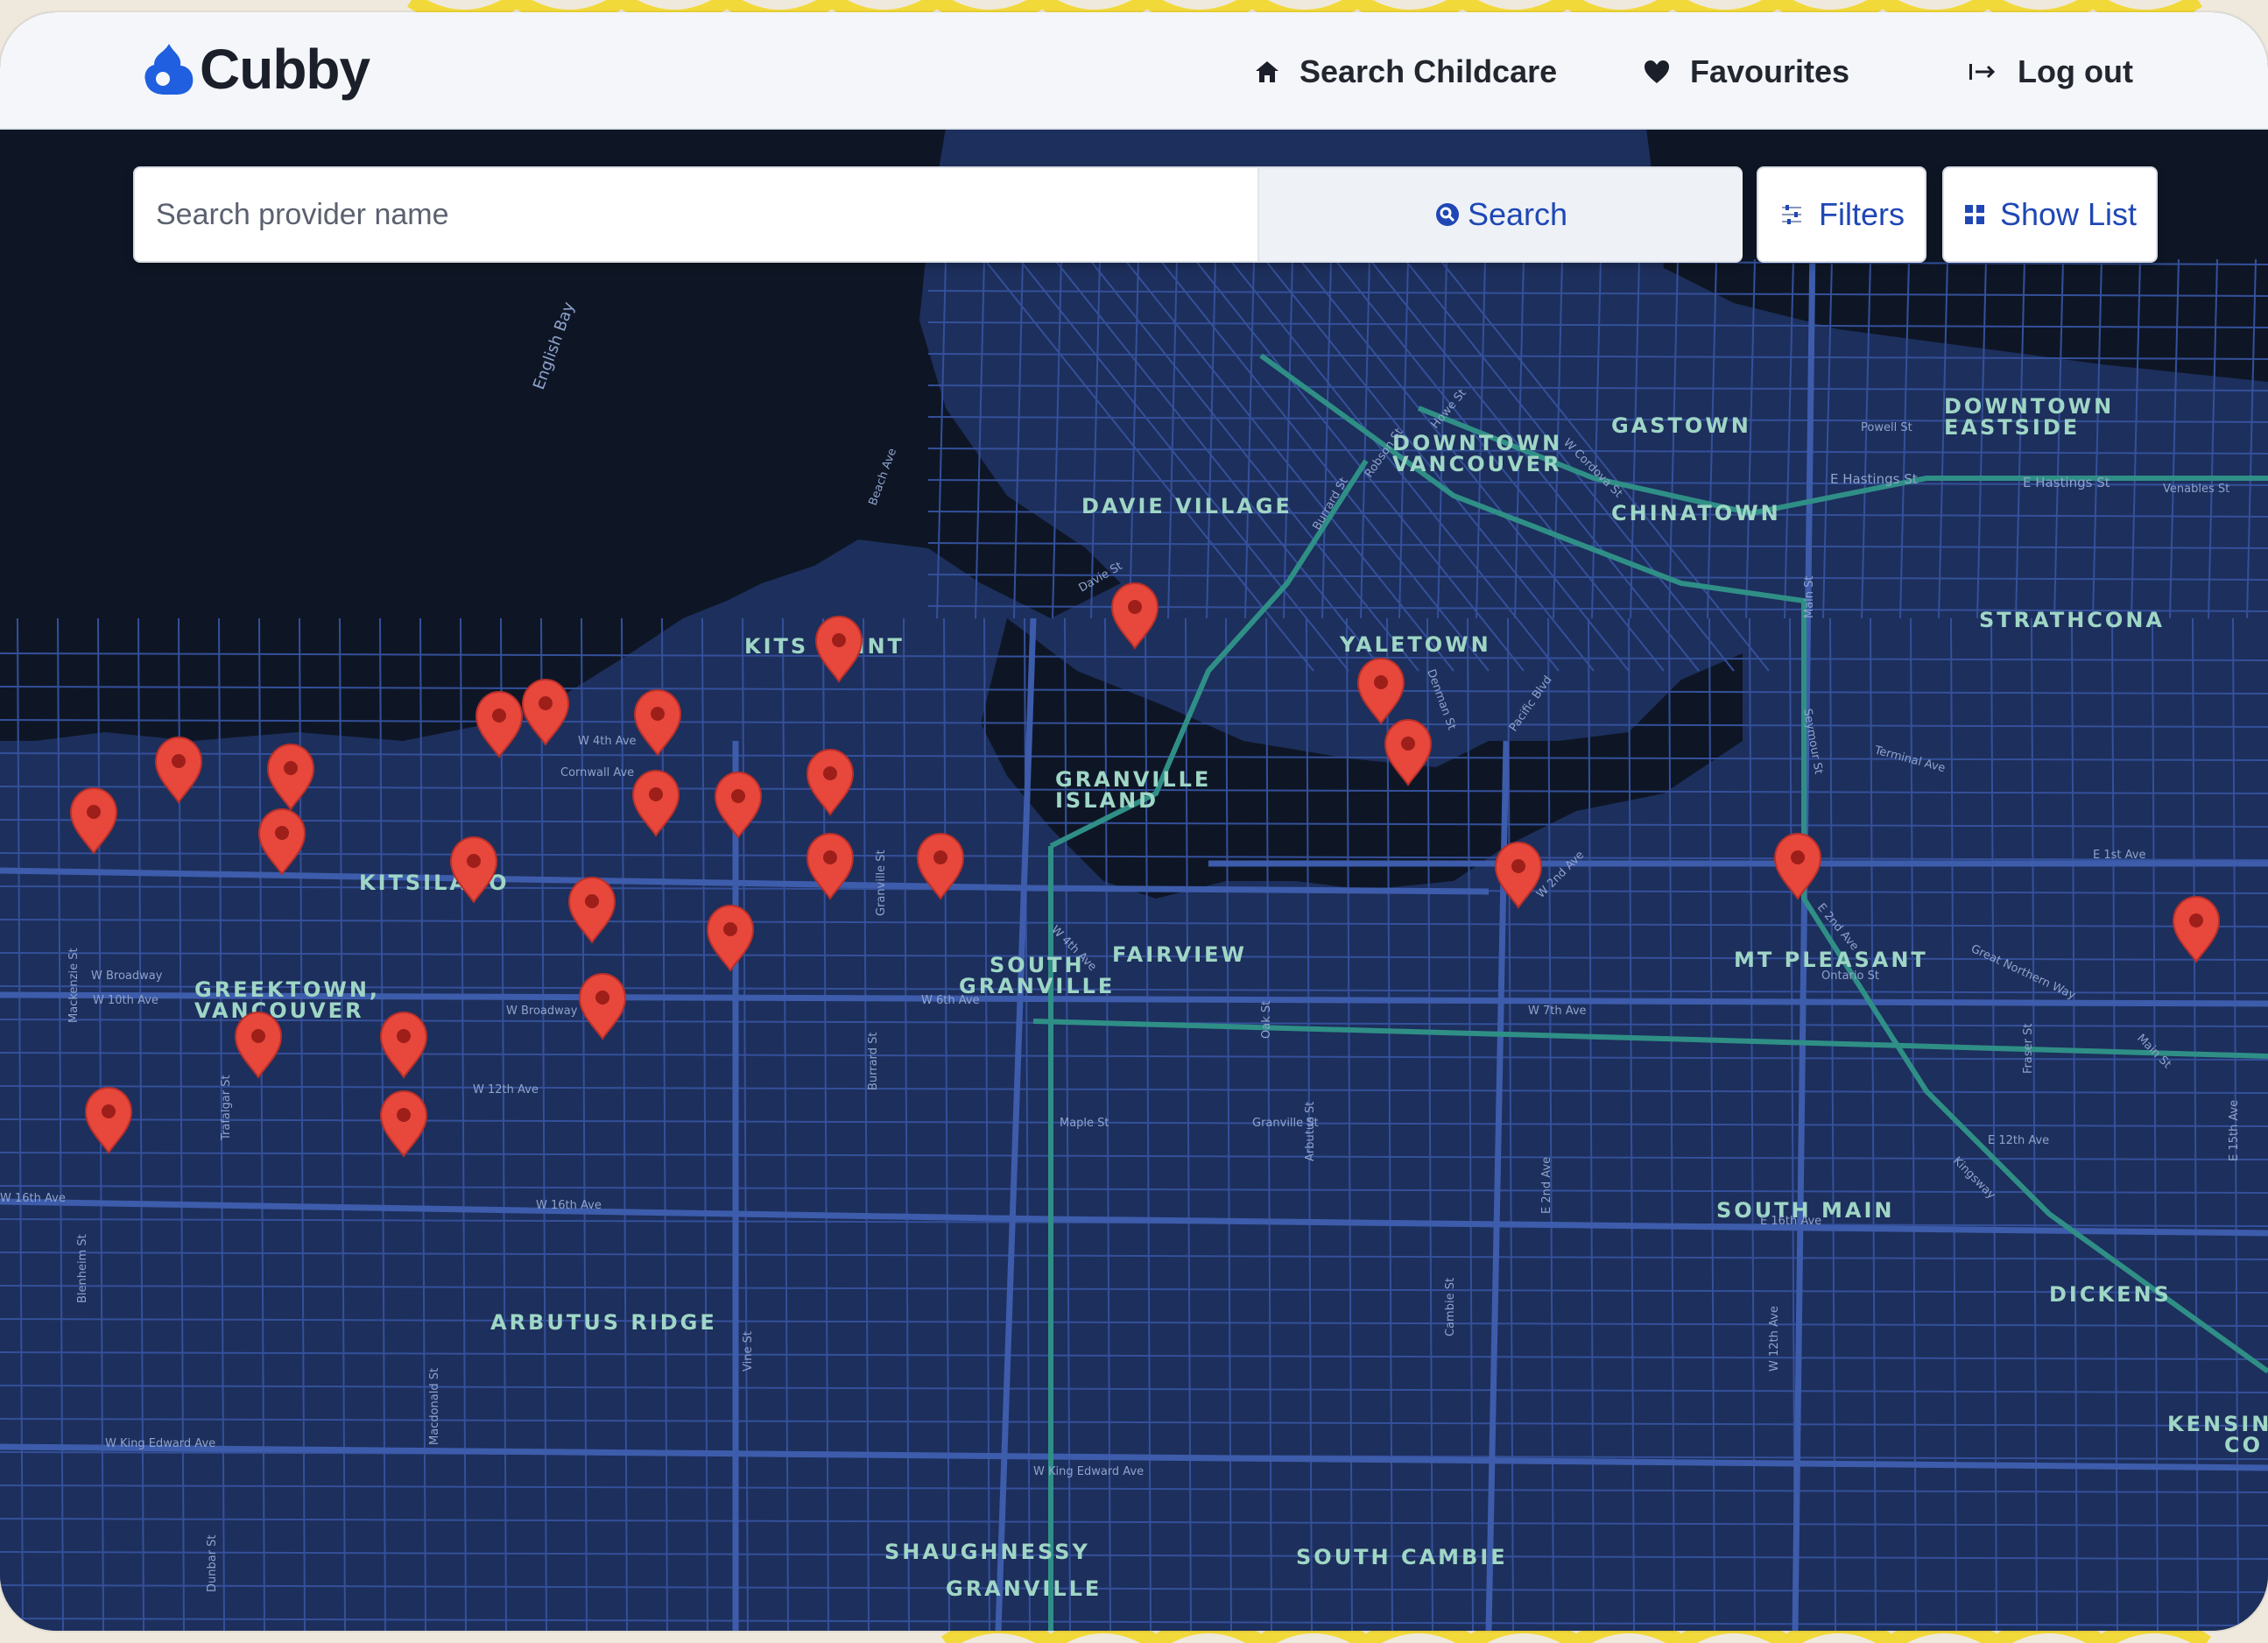 Image resolution: width=2268 pixels, height=1643 pixels. I want to click on street-label: E 2nd Ave, so click(1546, 1185).